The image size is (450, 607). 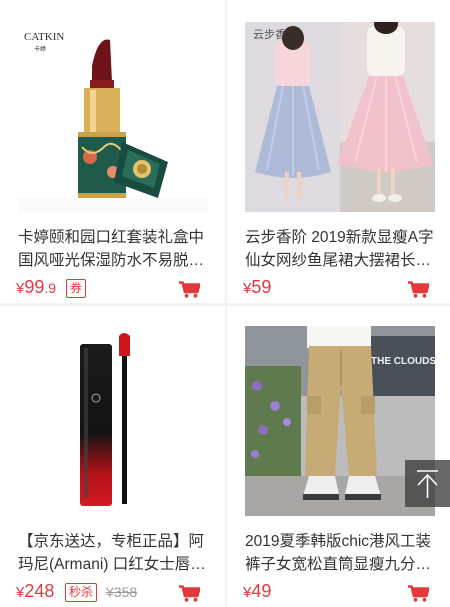 What do you see at coordinates (114, 249) in the screenshot?
I see `product-title: 卡婷颐和园口红套装礼盒中国风哑光保湿防水不易脱色小众品牌` at bounding box center [114, 249].